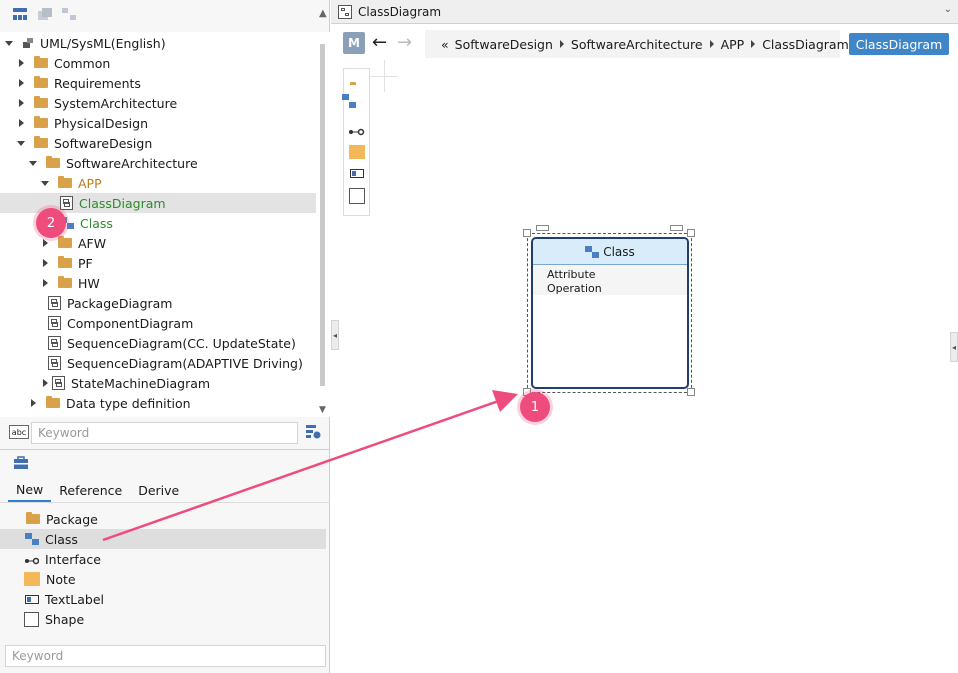  Describe the element at coordinates (51, 223) in the screenshot. I see `annotation-badge-2: 2` at that location.